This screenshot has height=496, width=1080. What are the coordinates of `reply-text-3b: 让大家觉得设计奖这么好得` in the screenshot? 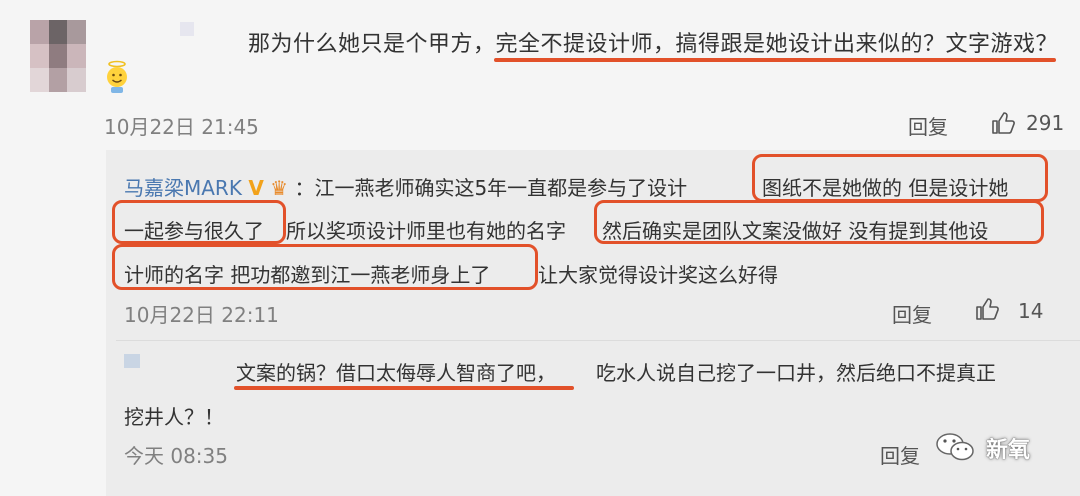 It's located at (658, 275).